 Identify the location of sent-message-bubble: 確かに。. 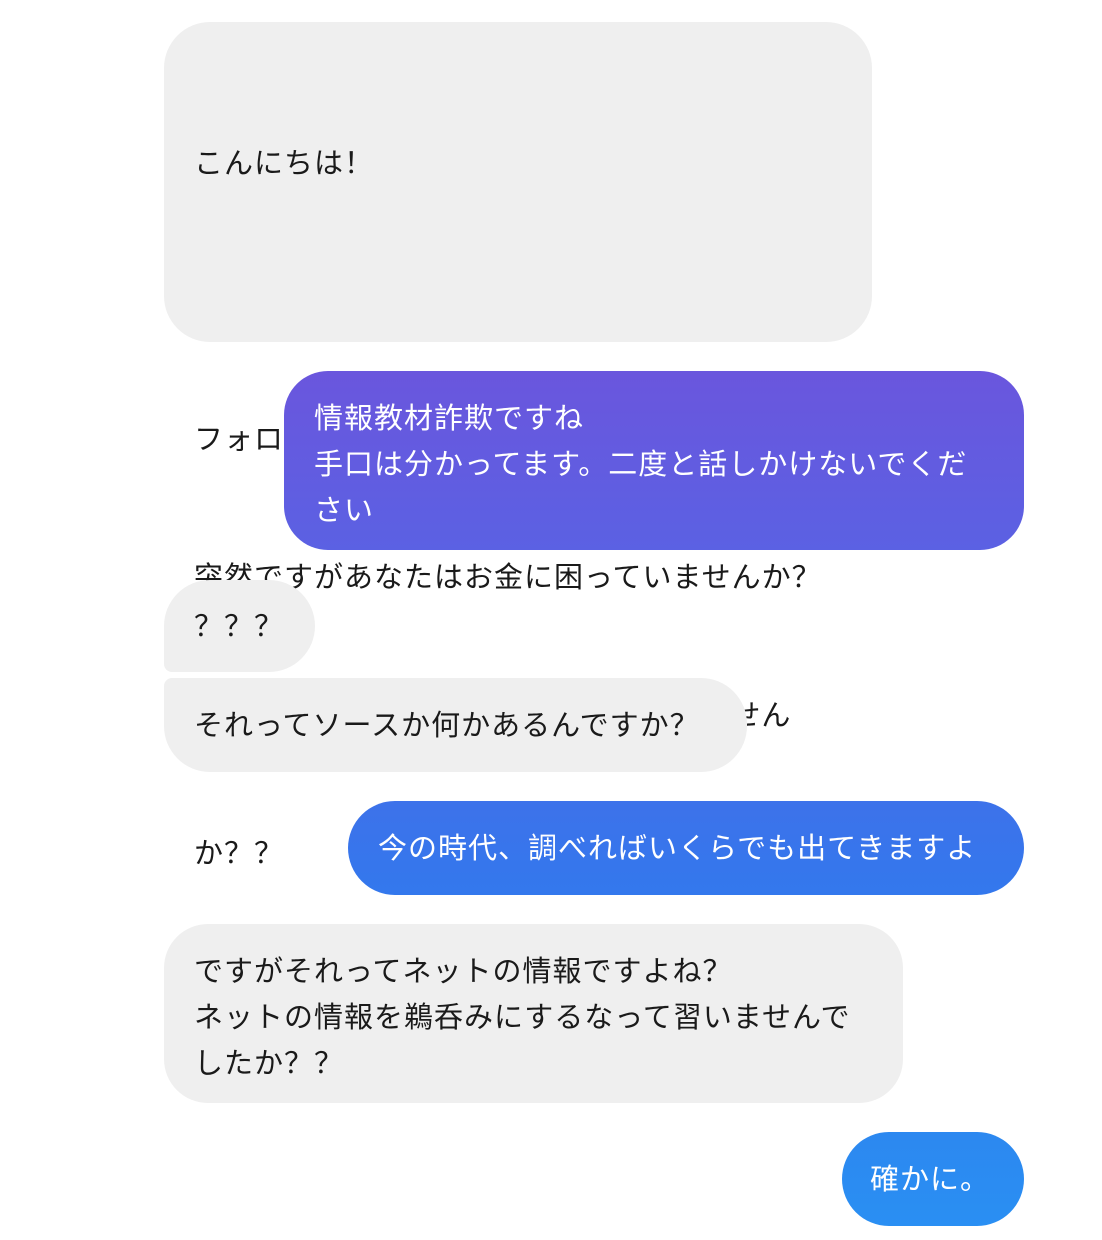
(933, 1179).